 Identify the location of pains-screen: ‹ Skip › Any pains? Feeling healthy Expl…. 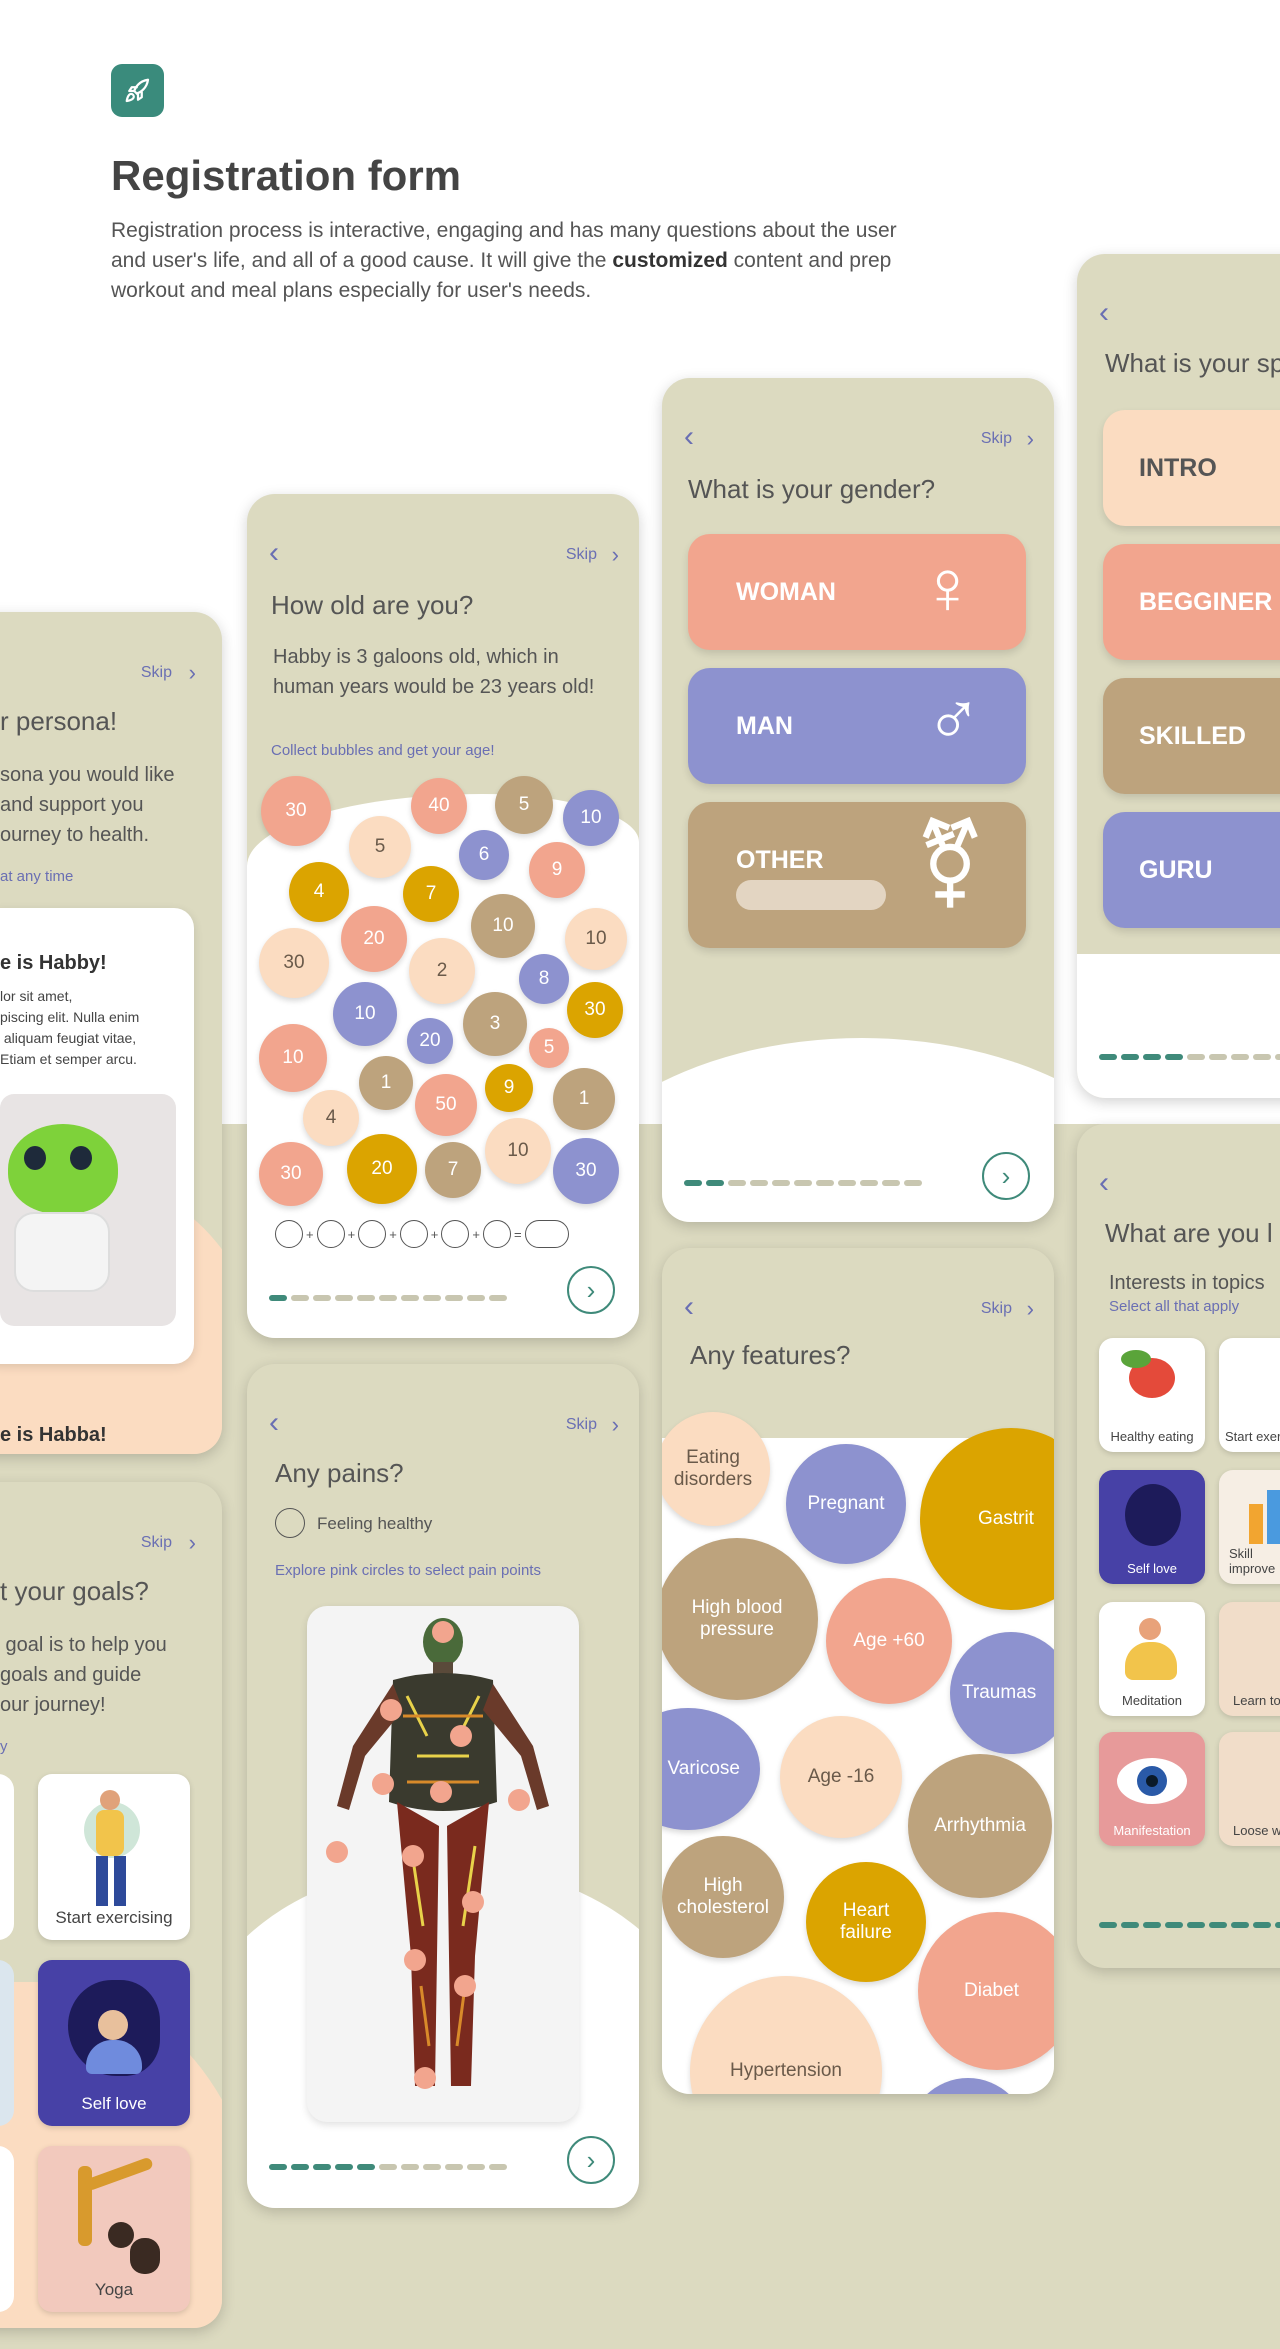
(443, 1786).